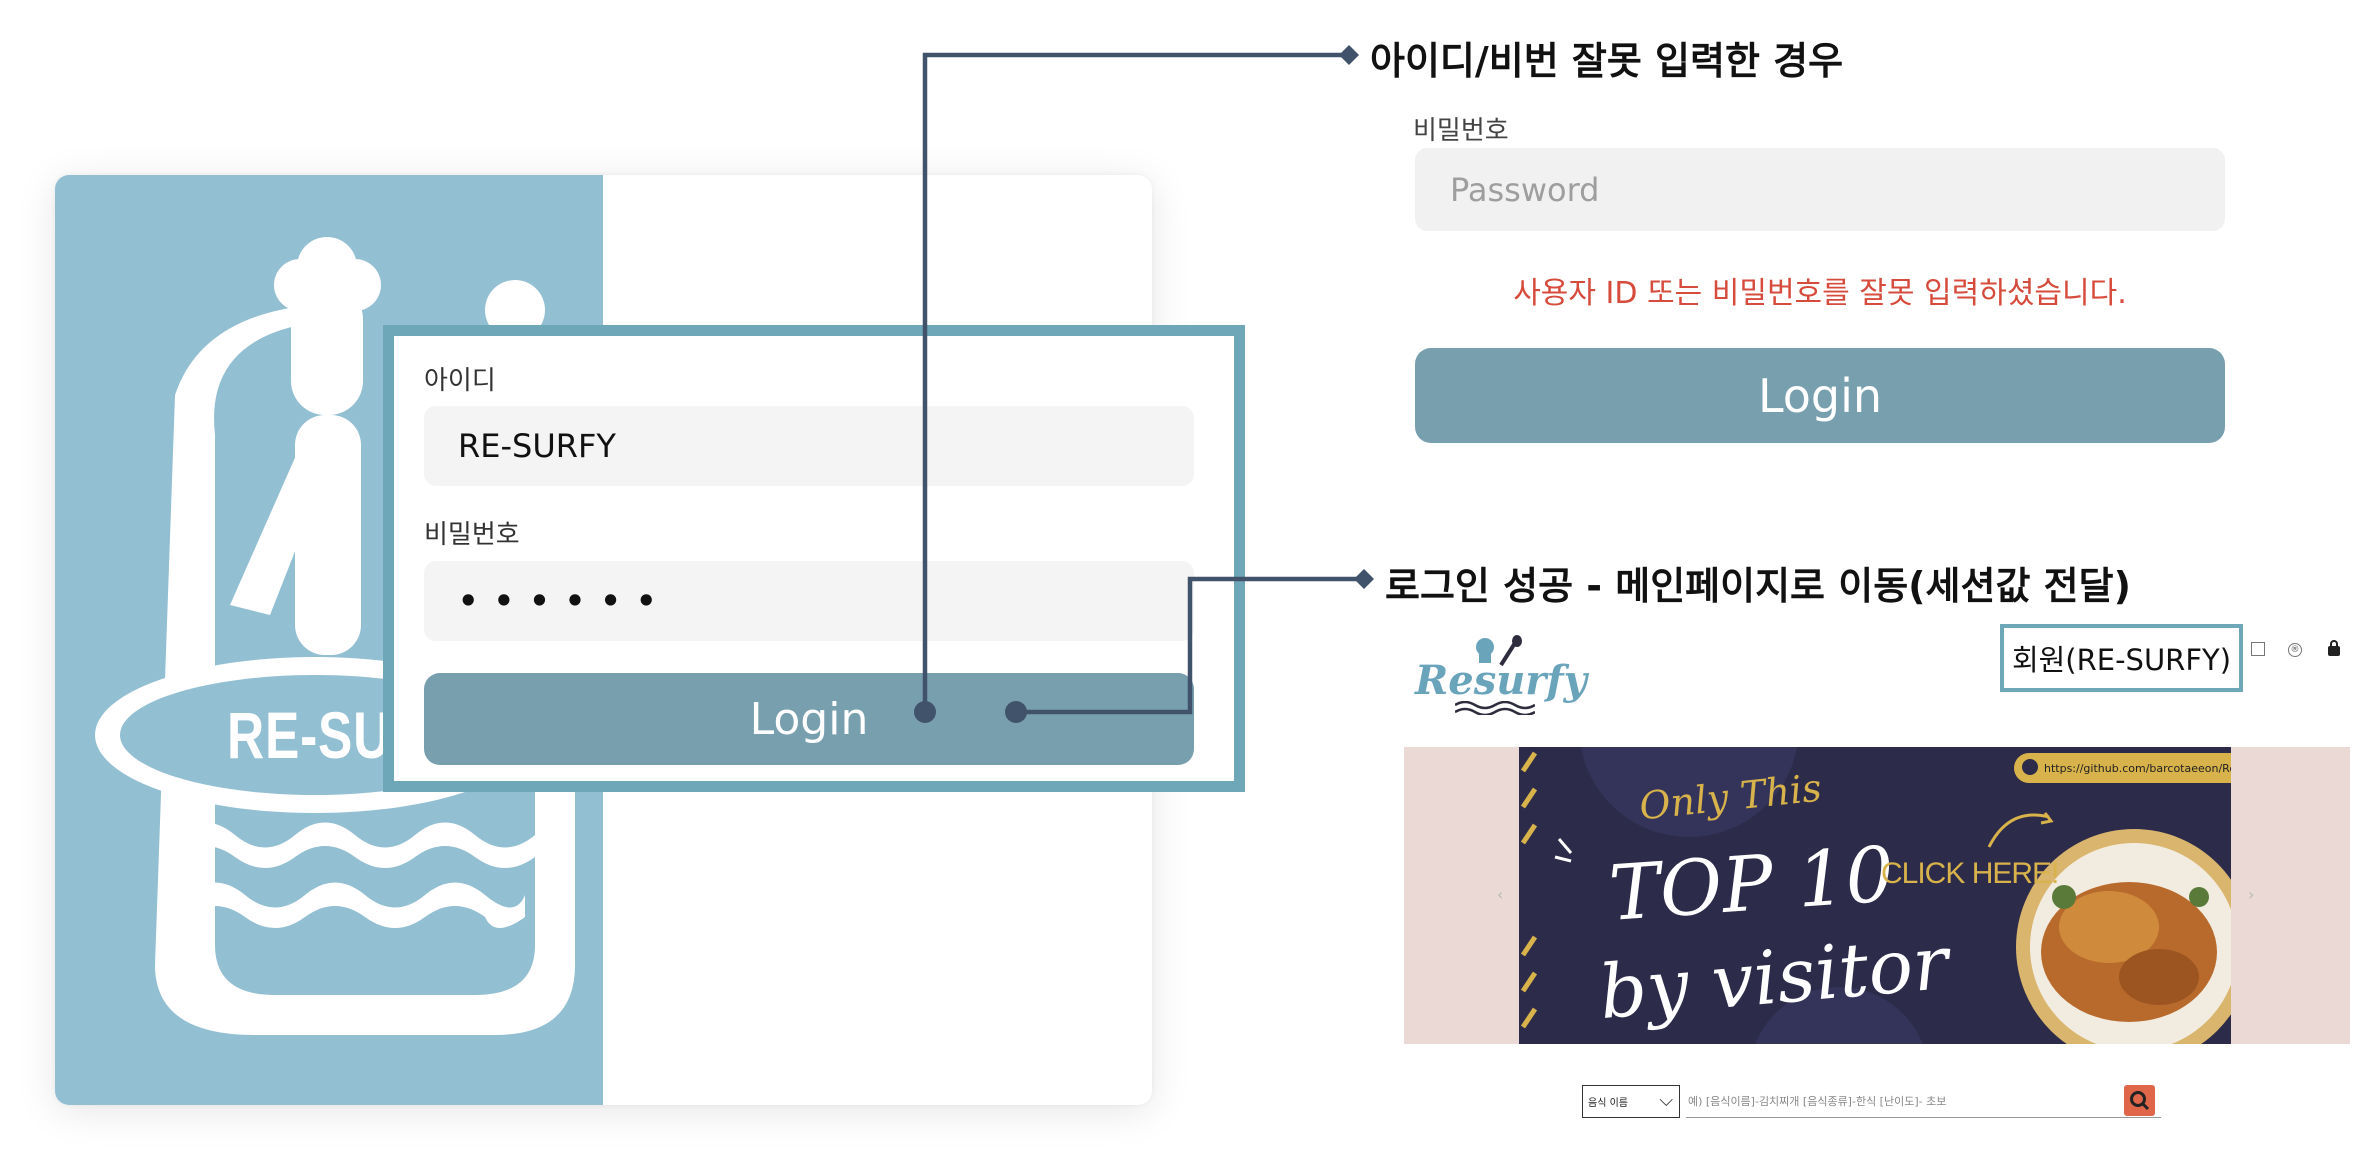 Image resolution: width=2368 pixels, height=1174 pixels. I want to click on id-label: 아이디, so click(460, 381).